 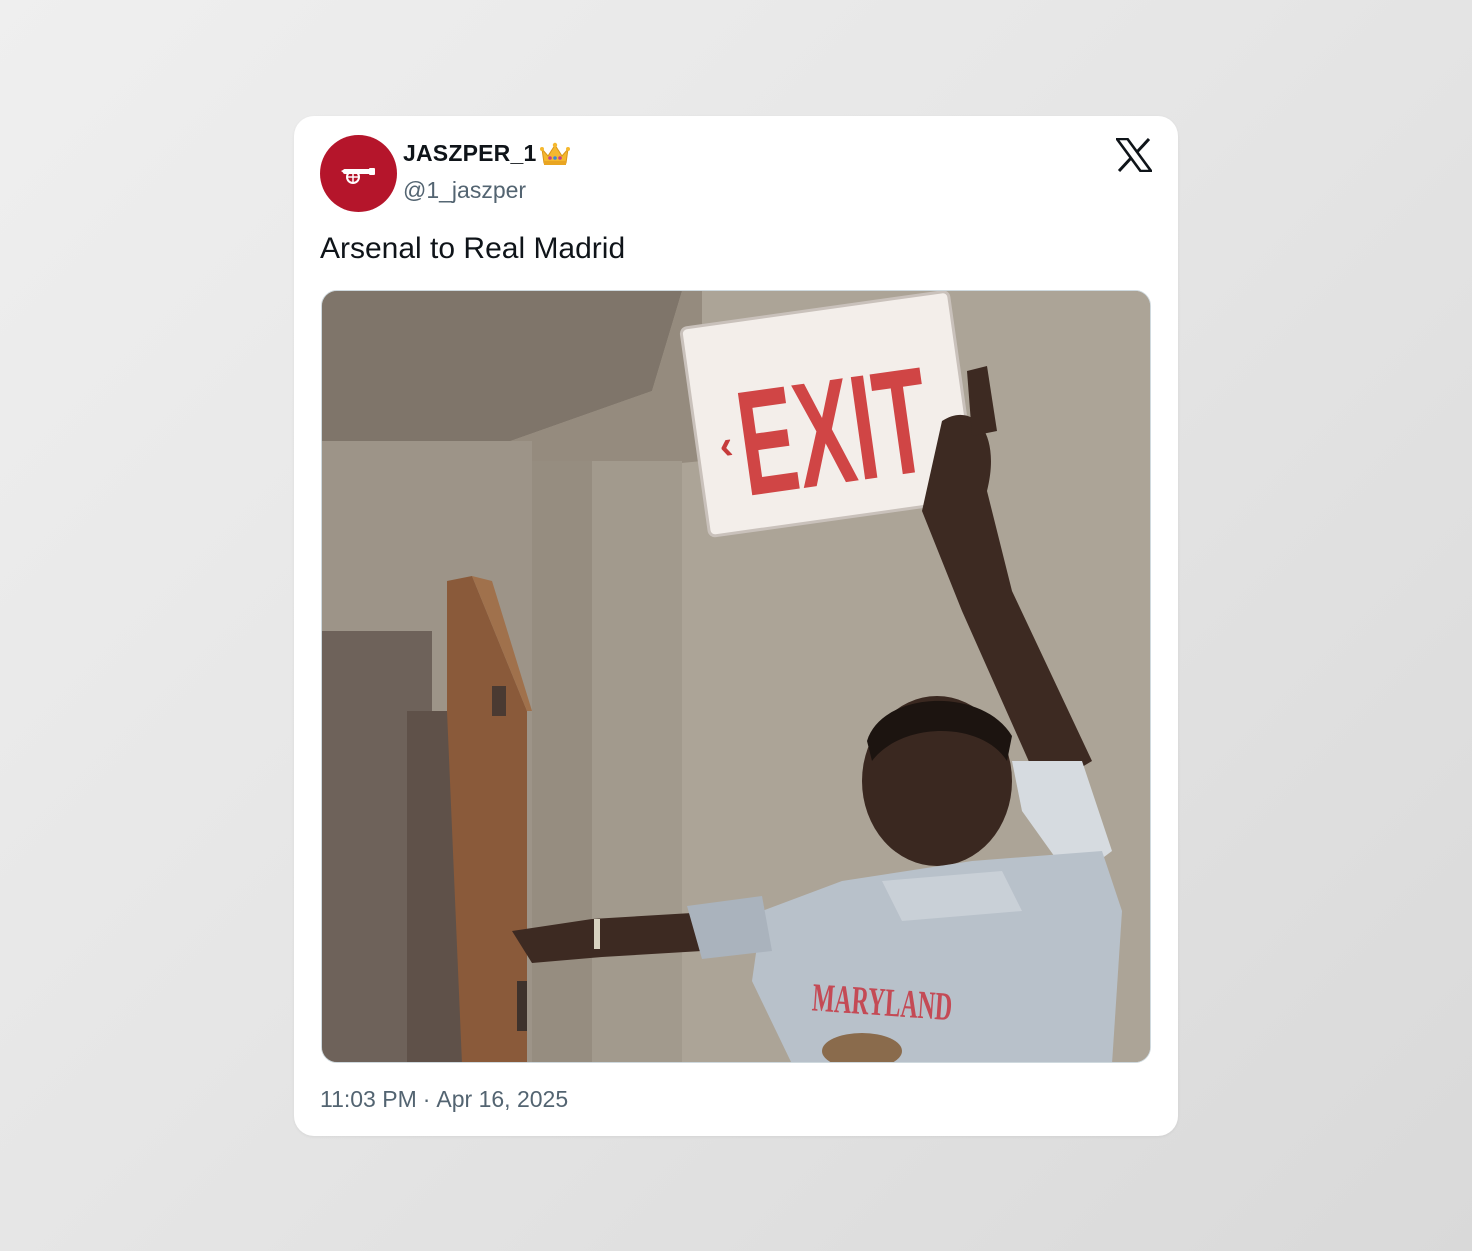 What do you see at coordinates (368, 1099) in the screenshot?
I see `tweet-time: 11:03 PM` at bounding box center [368, 1099].